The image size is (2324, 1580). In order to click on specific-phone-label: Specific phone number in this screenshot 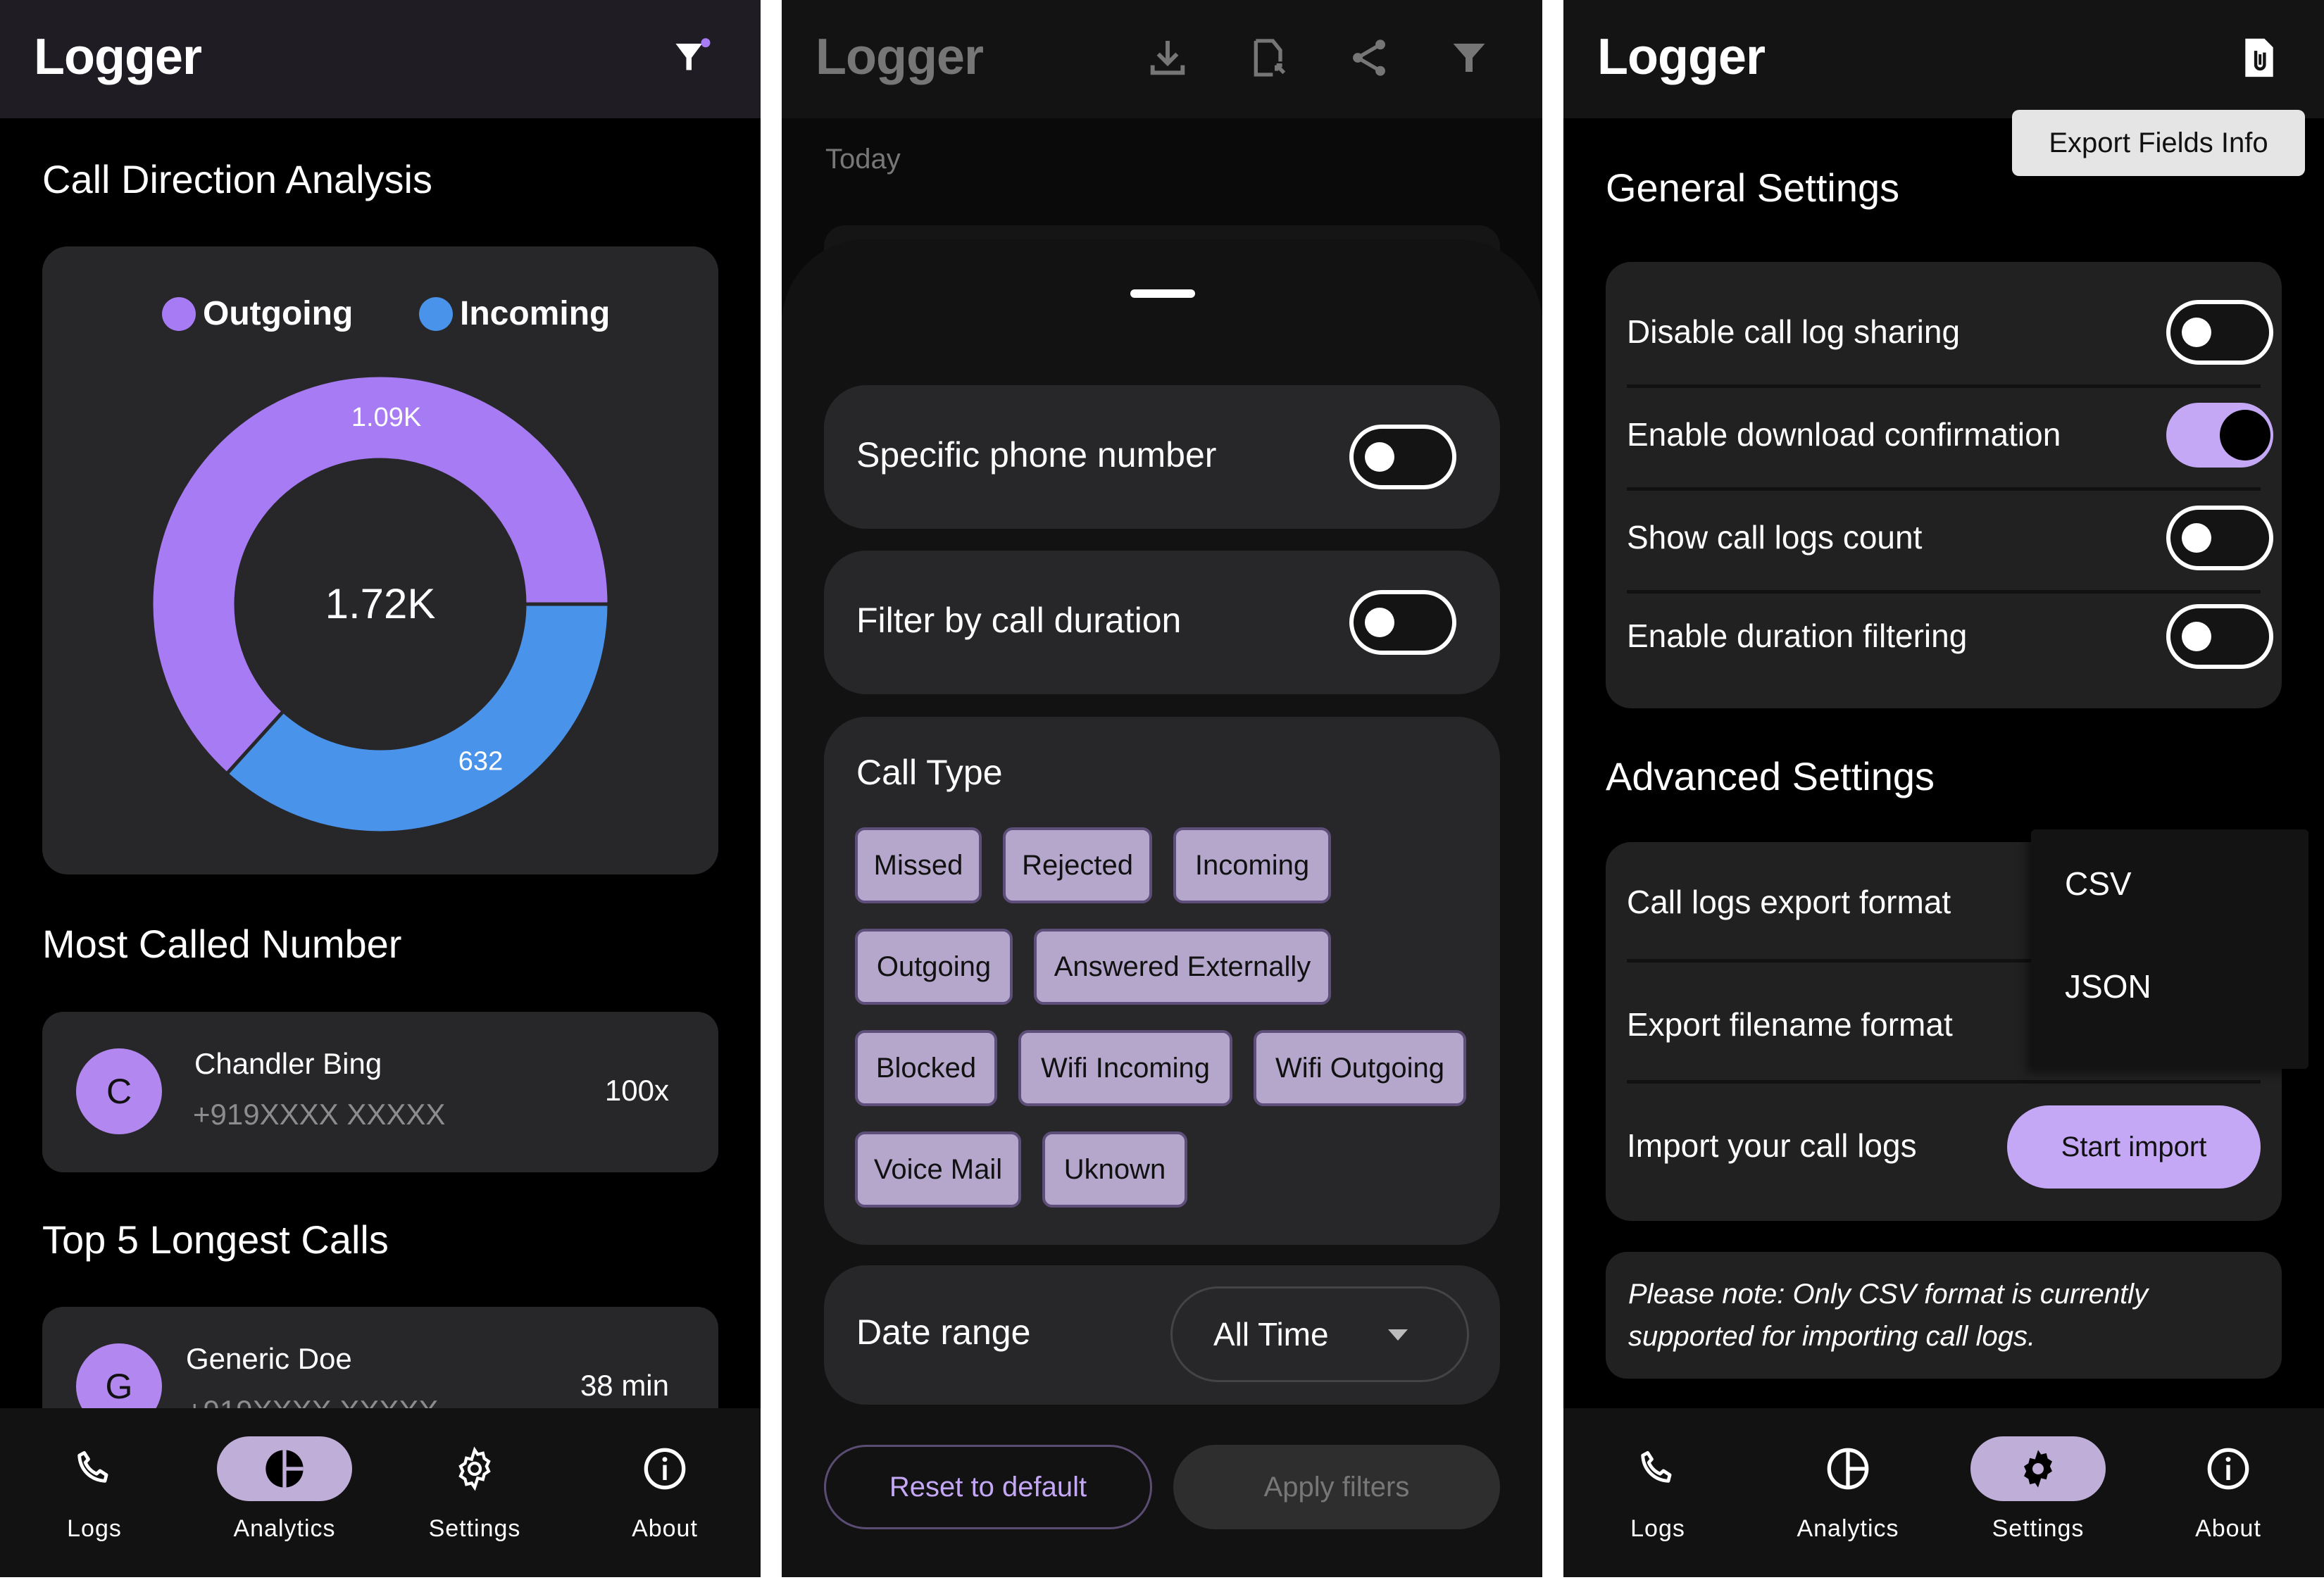, I will do `click(1036, 455)`.